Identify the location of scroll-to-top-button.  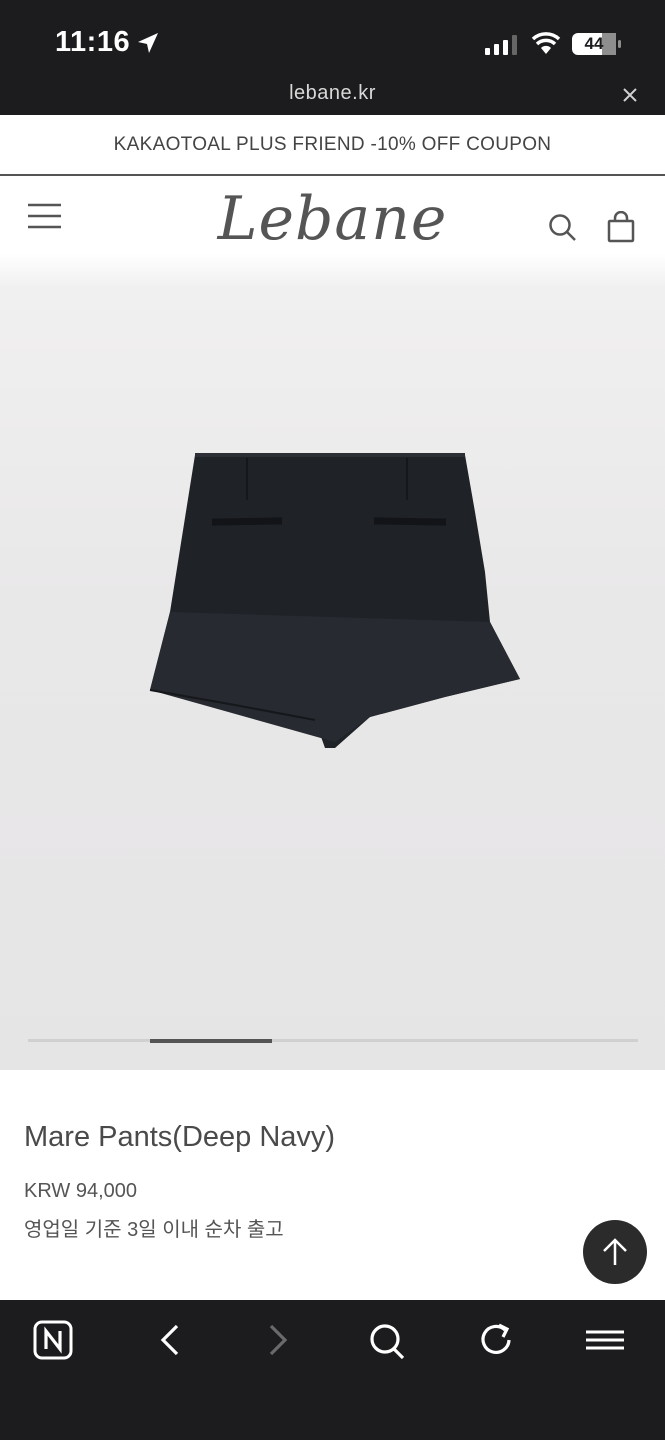
(615, 1252).